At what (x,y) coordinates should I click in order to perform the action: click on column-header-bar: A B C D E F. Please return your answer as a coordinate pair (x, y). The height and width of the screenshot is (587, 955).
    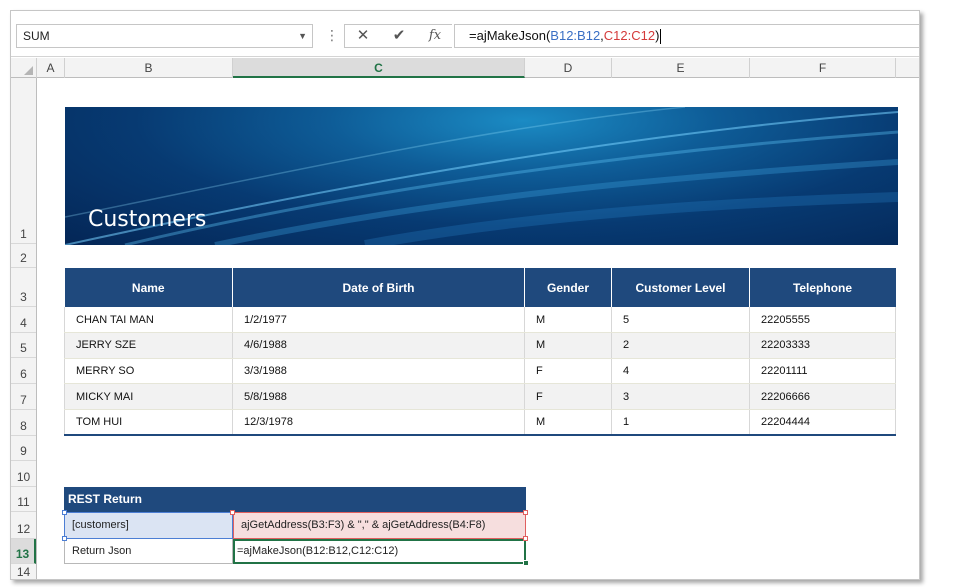
    Looking at the image, I should click on (465, 68).